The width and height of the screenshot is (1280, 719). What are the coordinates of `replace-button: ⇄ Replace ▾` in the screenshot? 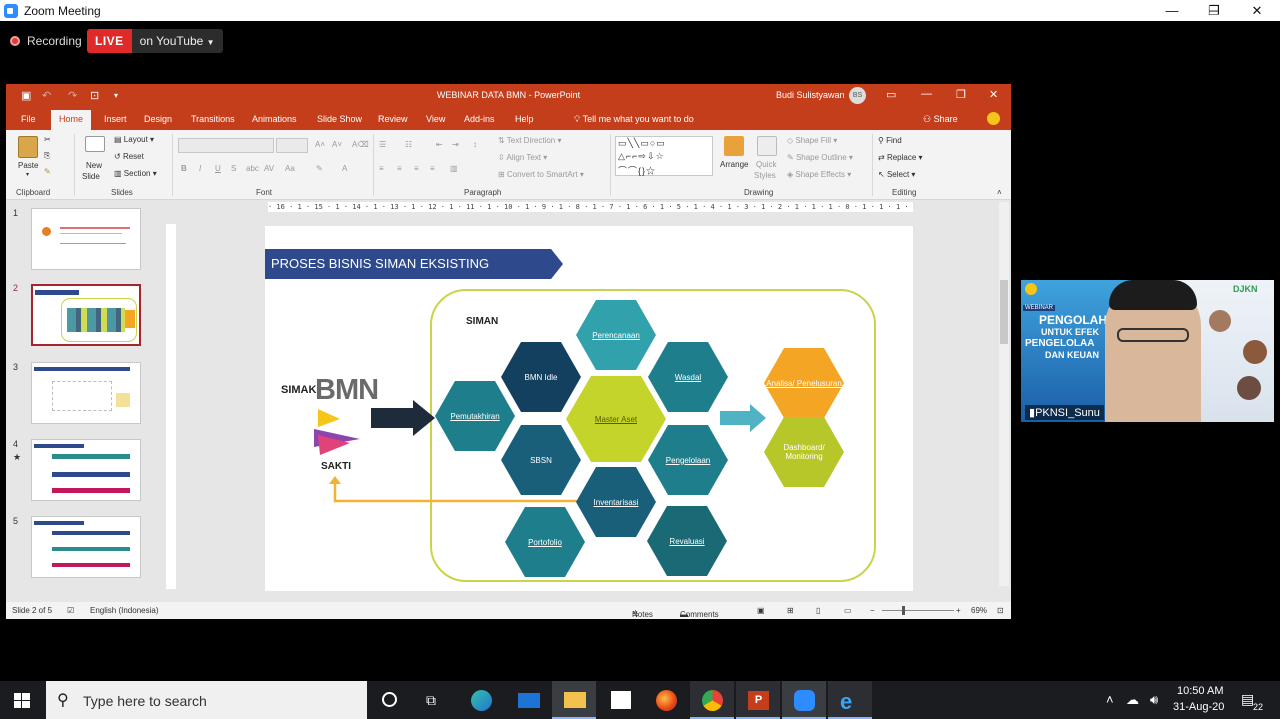 It's located at (900, 157).